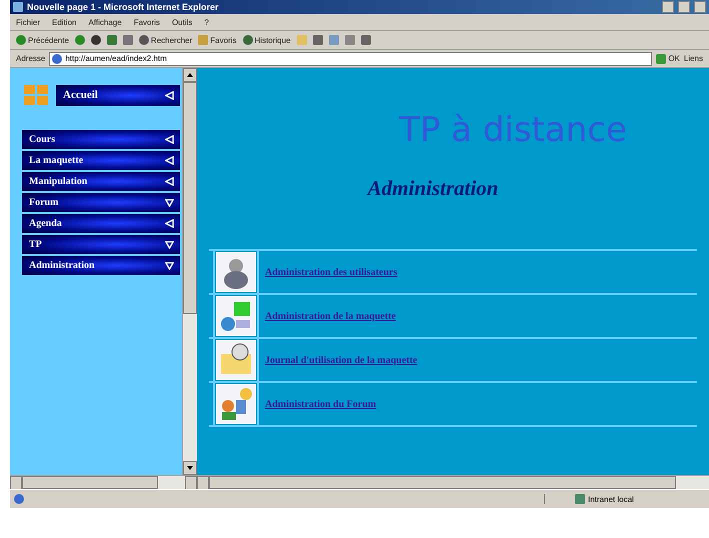 The height and width of the screenshot is (538, 709). I want to click on address-field: http://aumen/ead/index2.htm, so click(350, 59).